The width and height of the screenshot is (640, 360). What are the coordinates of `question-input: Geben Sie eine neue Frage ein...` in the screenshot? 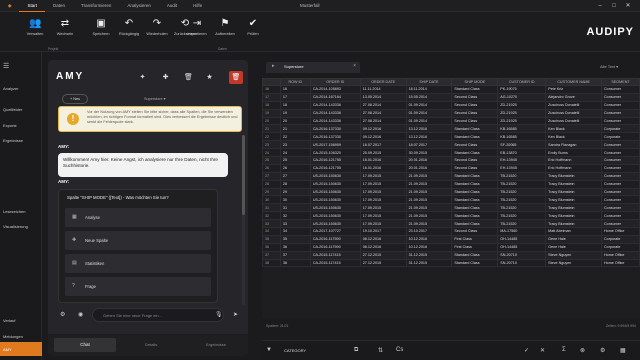 It's located at (158, 315).